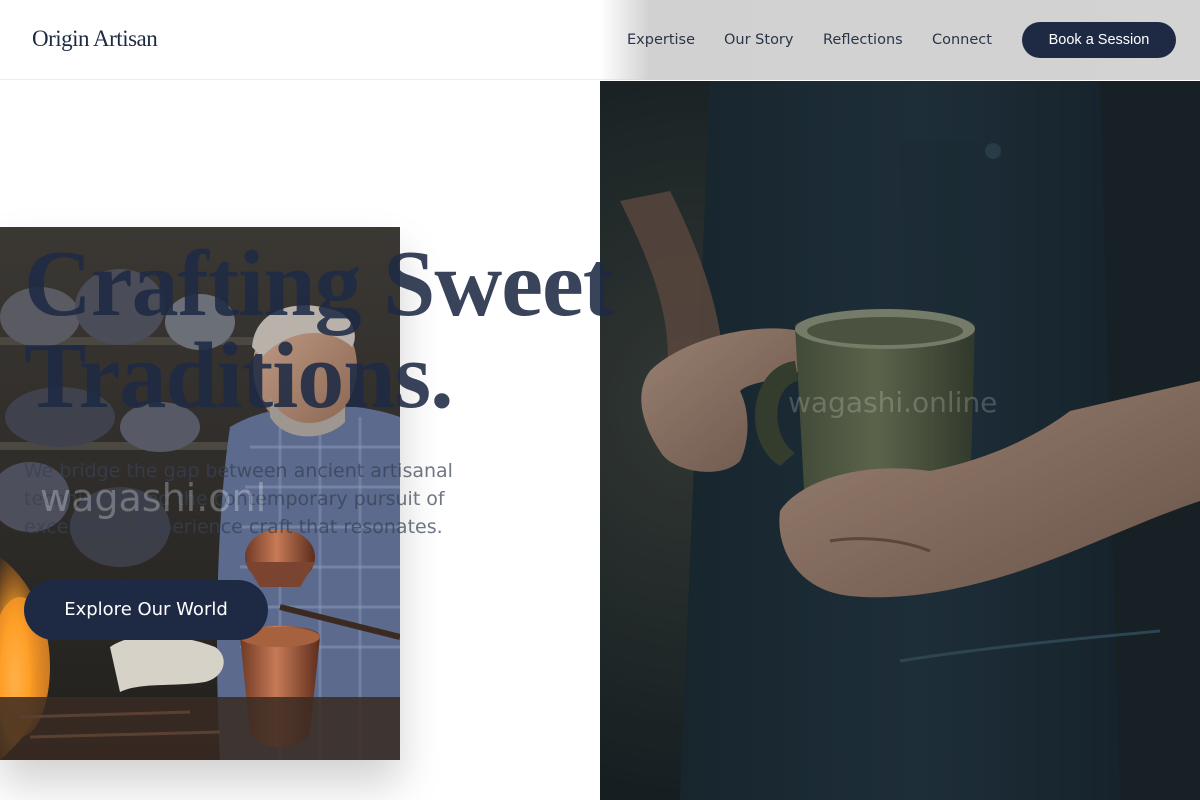 The width and height of the screenshot is (1200, 800). Describe the element at coordinates (319, 284) in the screenshot. I see `hero-title-line-1: Crafting Sweet` at that location.